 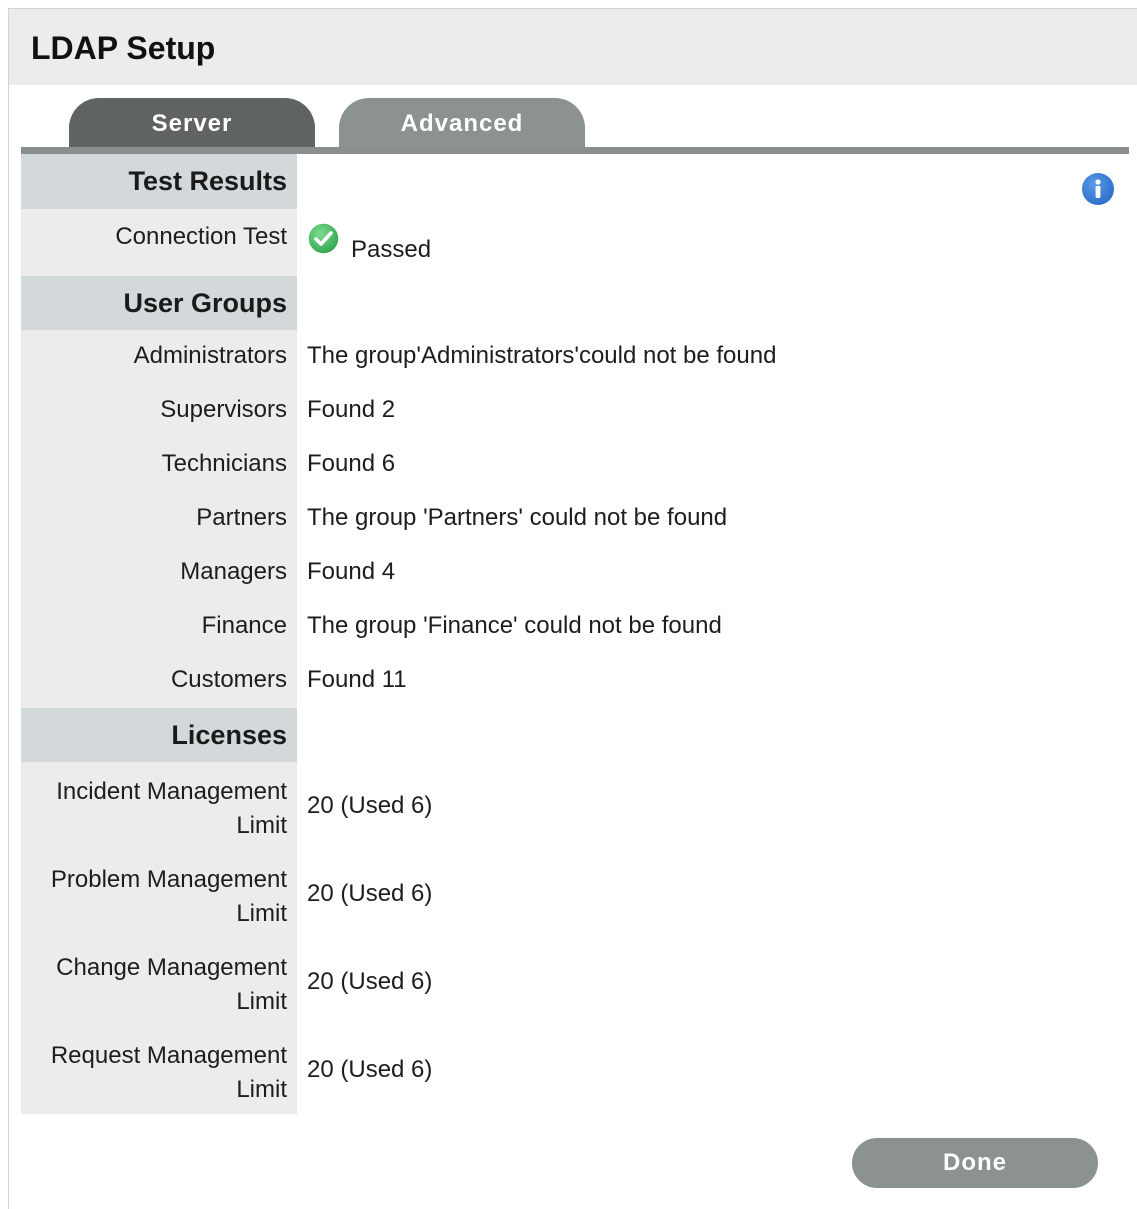 I want to click on status-text: Passed, so click(x=391, y=249).